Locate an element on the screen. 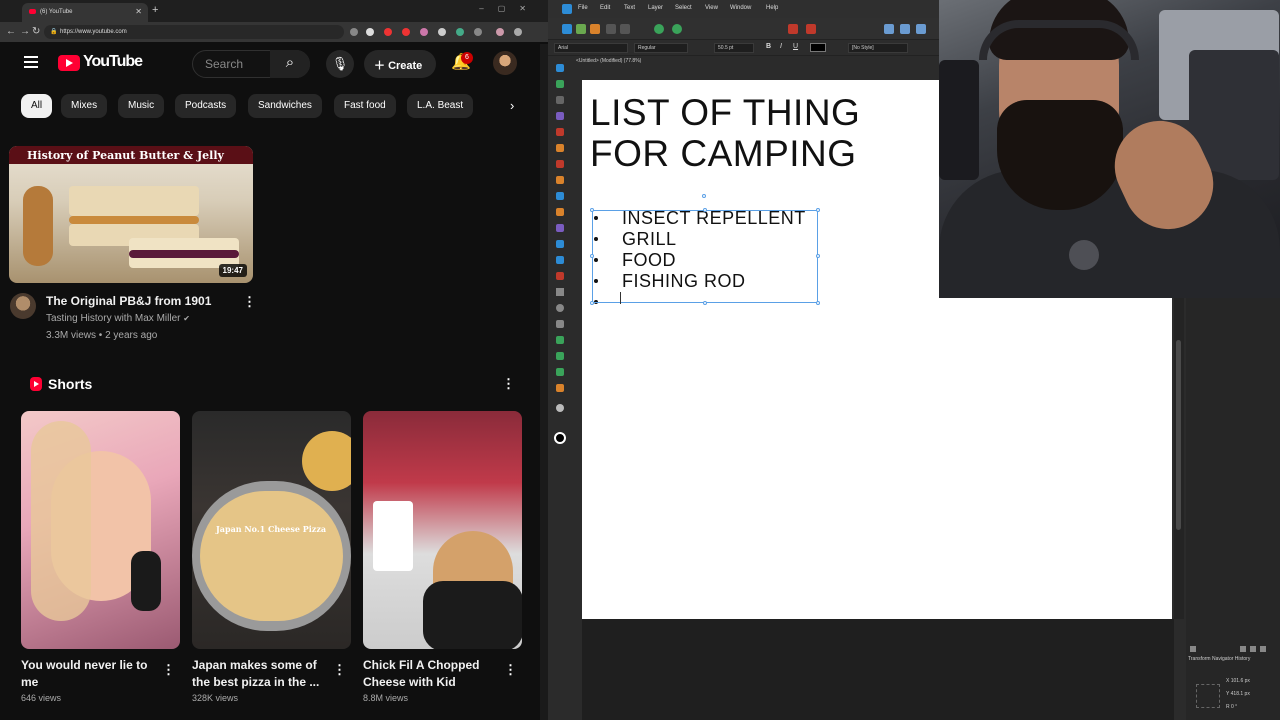 The width and height of the screenshot is (1280, 720). url-field: 🔒 https://www.youtube.com is located at coordinates (194, 32).